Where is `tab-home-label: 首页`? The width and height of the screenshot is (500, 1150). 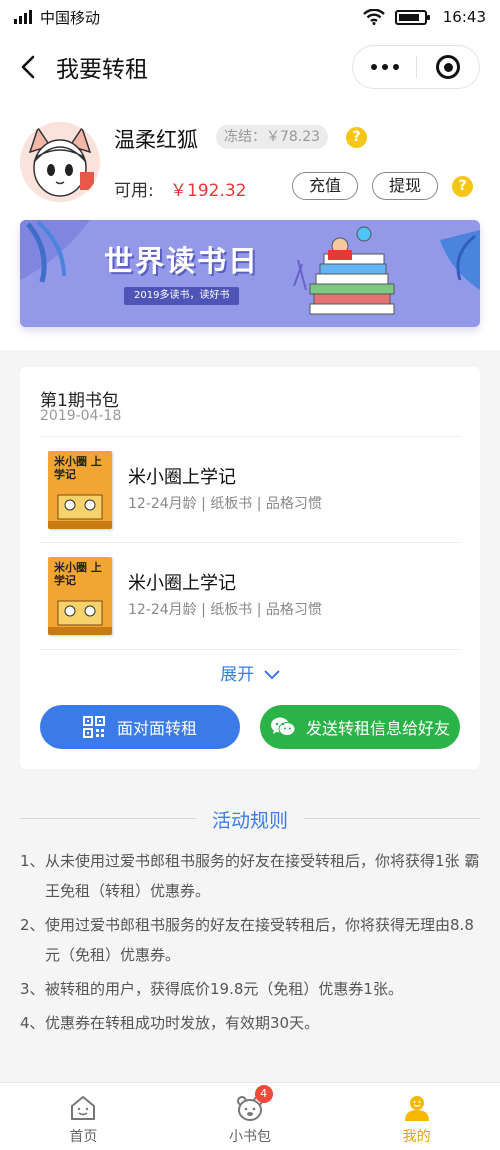 tab-home-label: 首页 is located at coordinates (83, 1137).